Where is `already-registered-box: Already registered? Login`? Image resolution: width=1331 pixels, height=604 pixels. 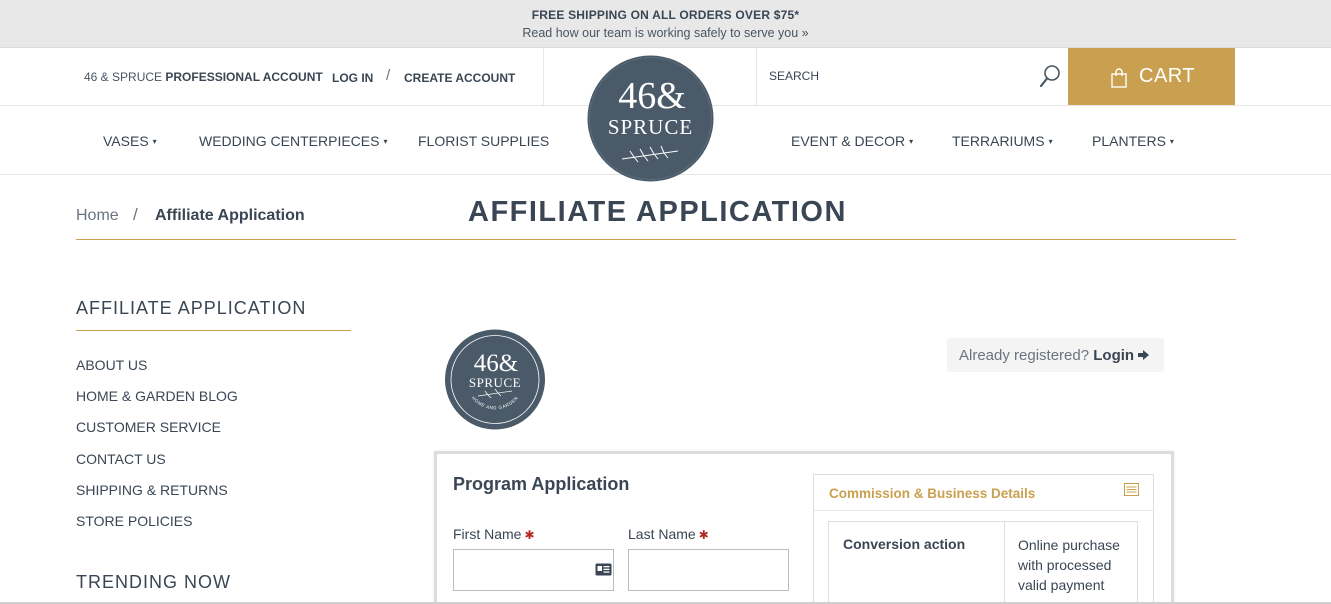
already-registered-box: Already registered? Login is located at coordinates (1055, 355).